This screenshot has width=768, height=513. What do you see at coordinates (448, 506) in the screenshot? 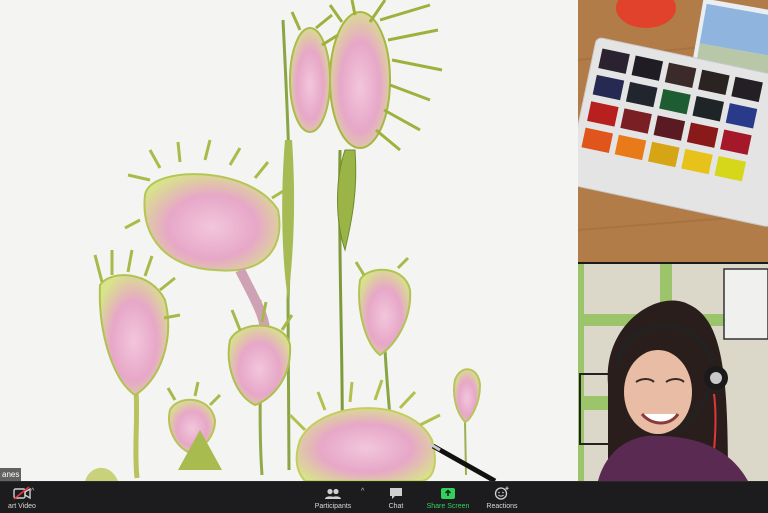
I see `share-screen-label: Share Screen` at bounding box center [448, 506].